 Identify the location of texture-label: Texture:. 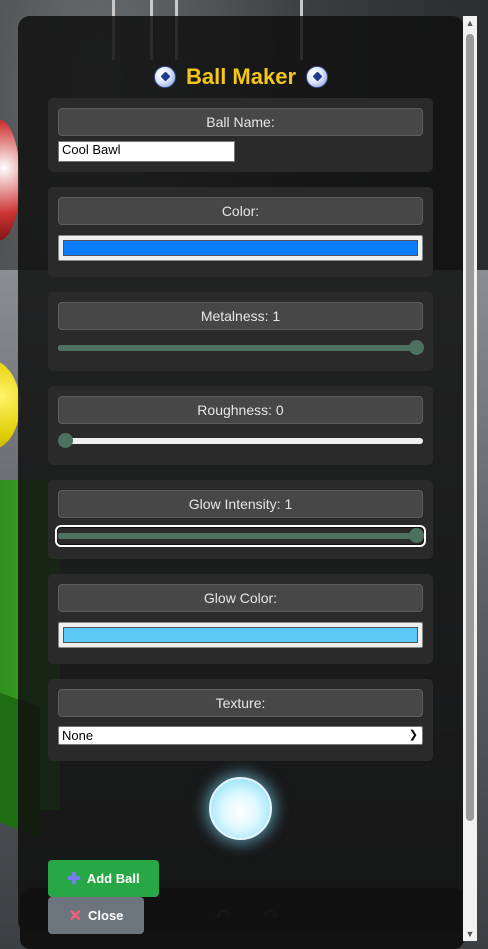
(240, 703).